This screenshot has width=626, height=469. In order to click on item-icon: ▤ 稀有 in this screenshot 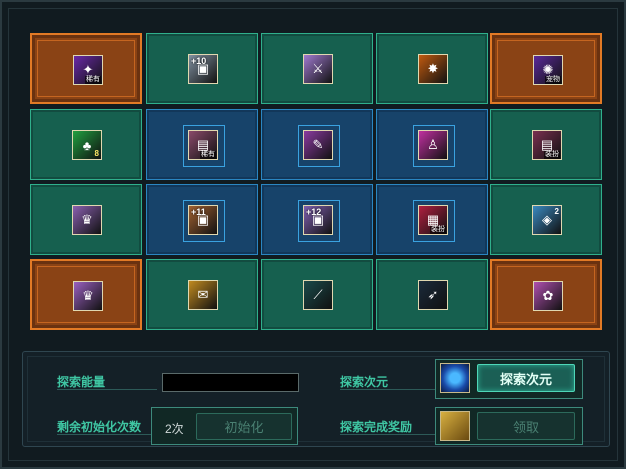, I will do `click(203, 145)`.